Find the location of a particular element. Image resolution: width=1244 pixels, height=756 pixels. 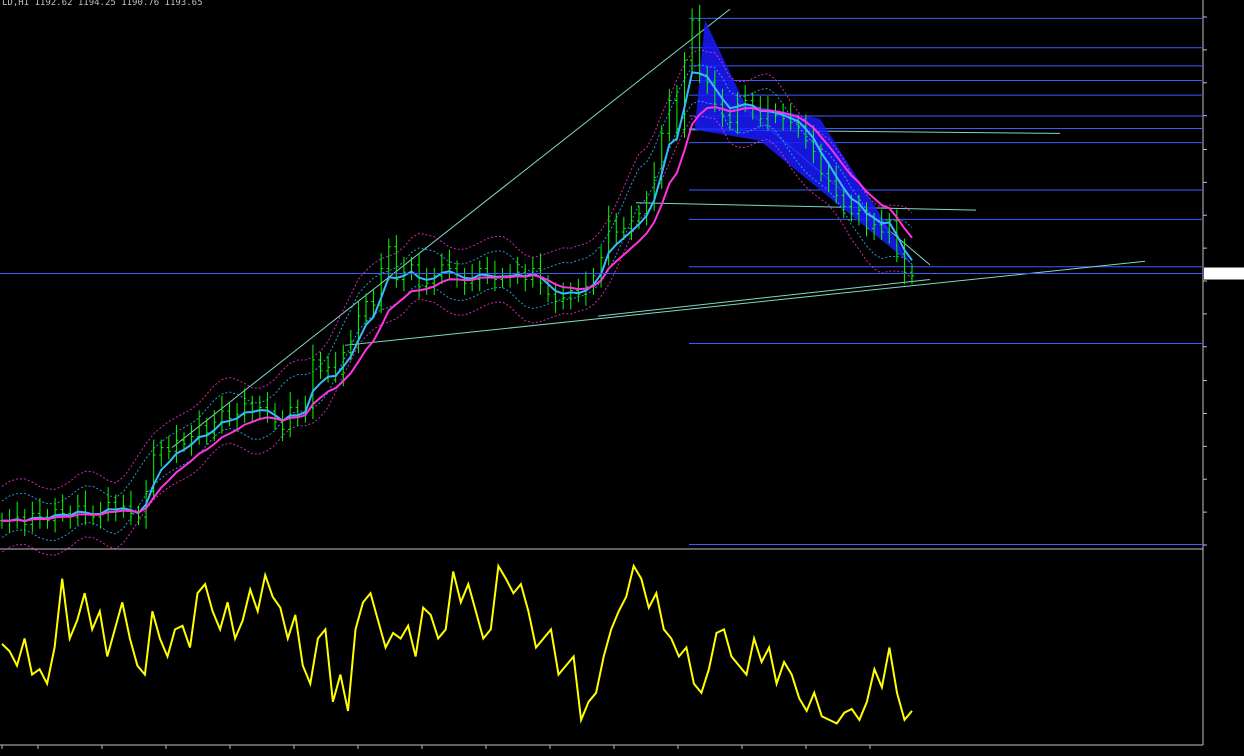

current-price-box is located at coordinates (1224, 273).